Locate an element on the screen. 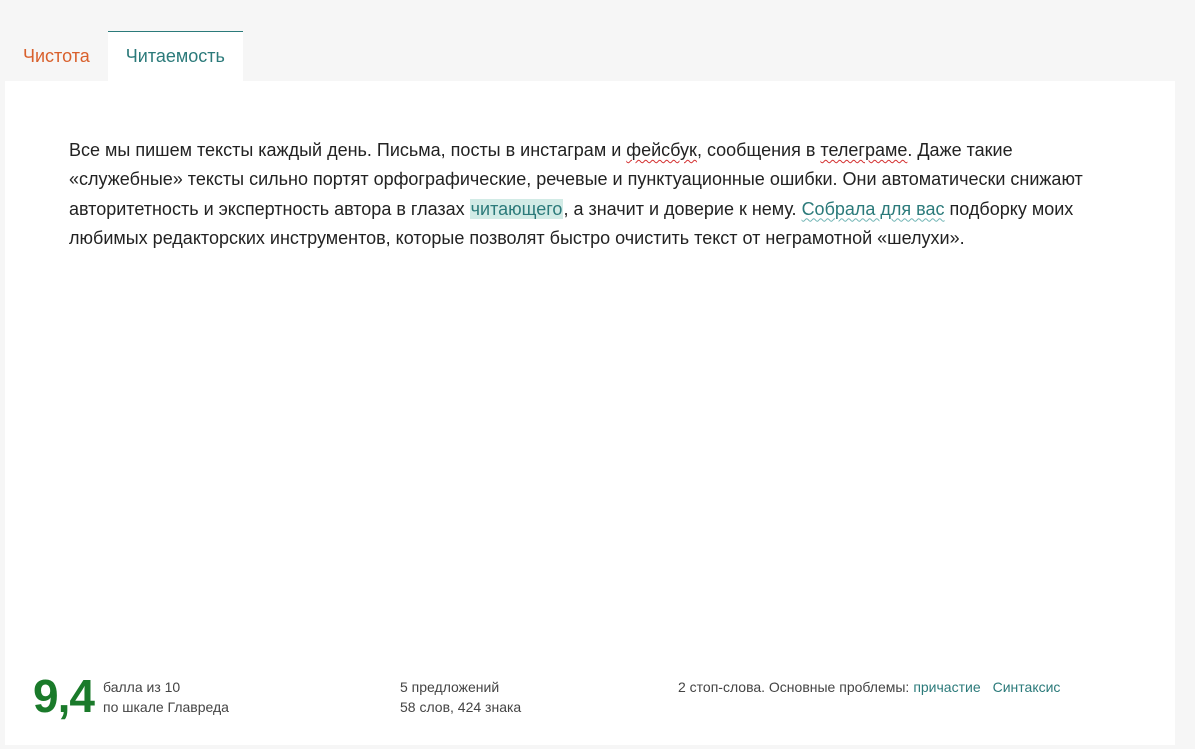 The height and width of the screenshot is (749, 1195). text-segment: , а значит и доверие к нему. is located at coordinates (682, 208).